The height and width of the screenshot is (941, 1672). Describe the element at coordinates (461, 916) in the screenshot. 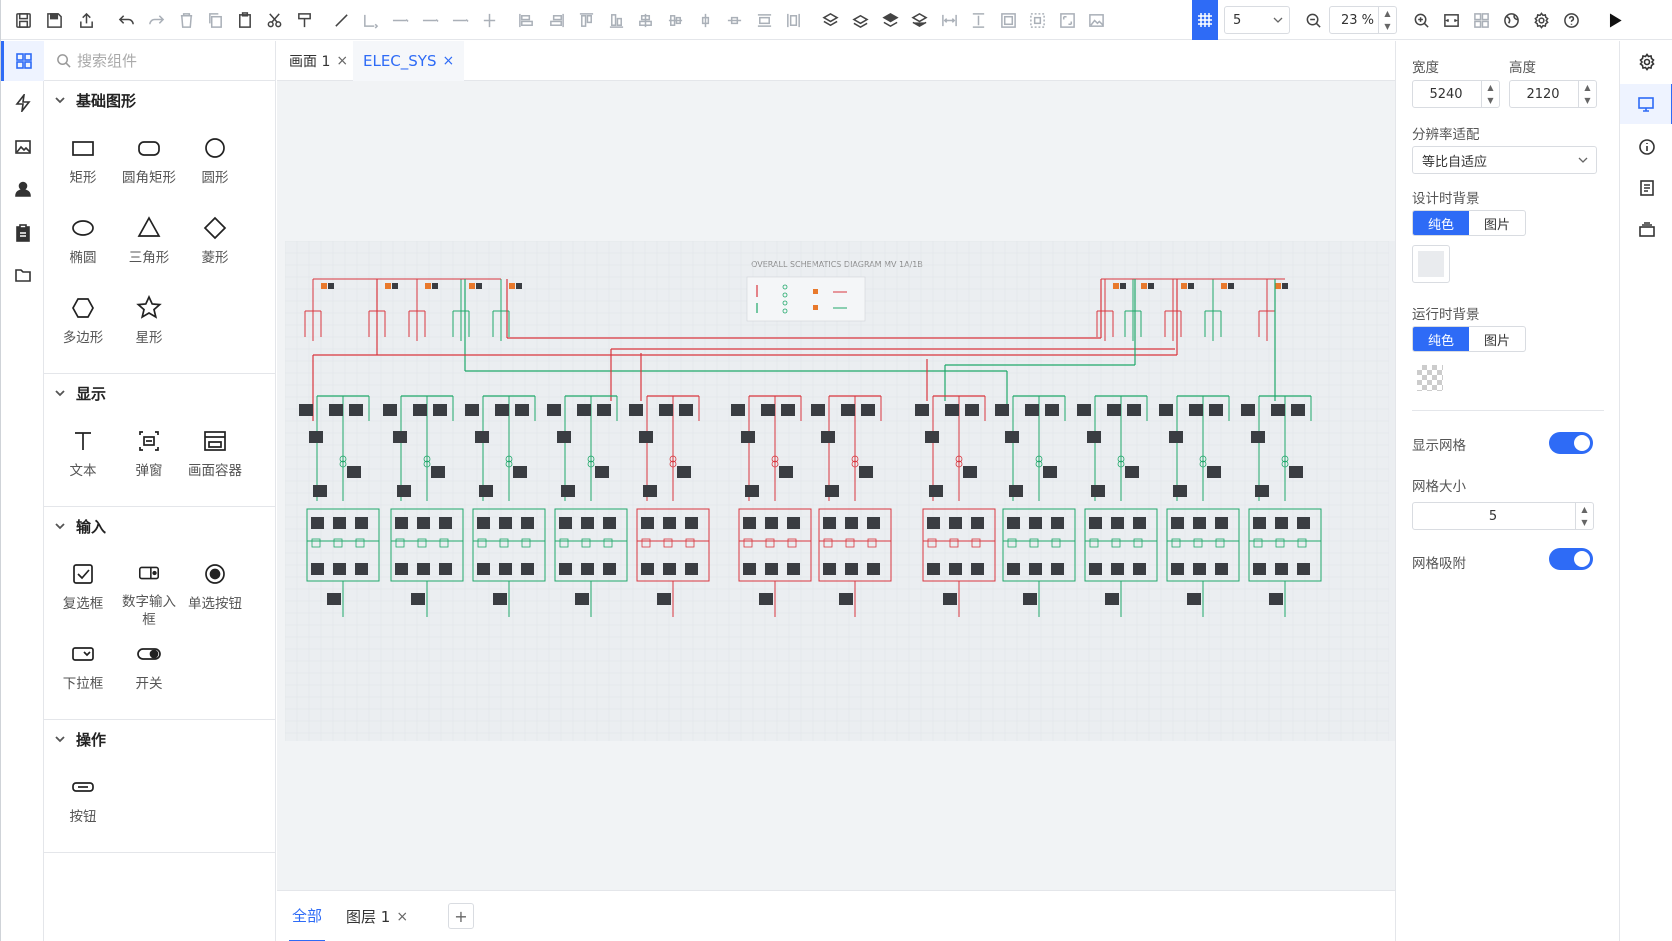

I see `add-layer-button: +` at that location.